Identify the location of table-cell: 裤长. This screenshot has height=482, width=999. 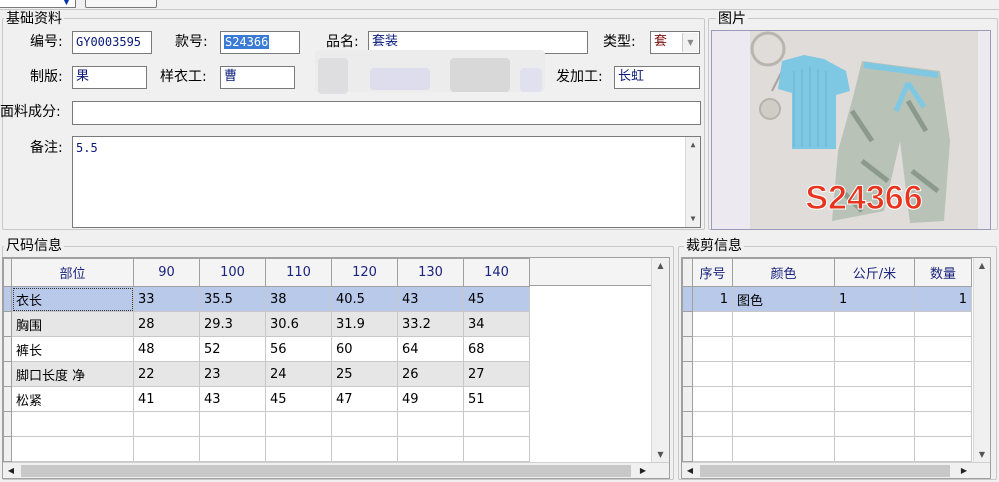
(72, 349).